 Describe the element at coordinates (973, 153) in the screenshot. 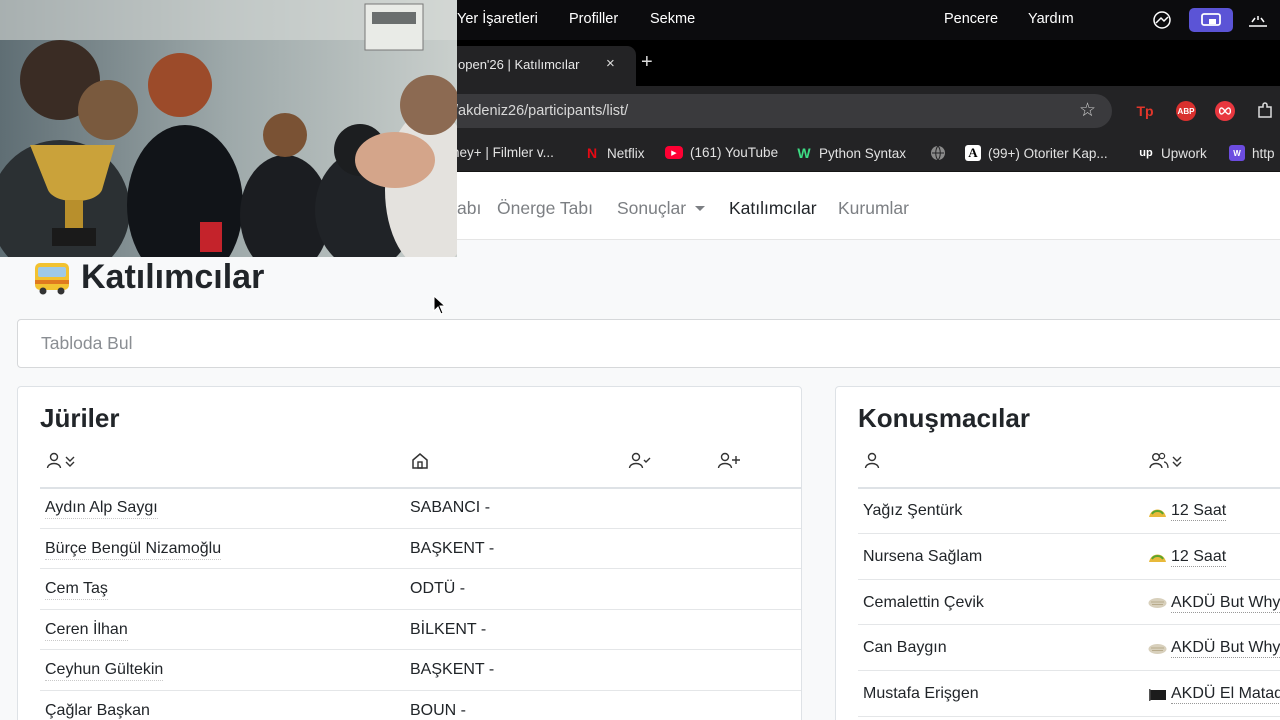

I see `a-icon: A` at that location.